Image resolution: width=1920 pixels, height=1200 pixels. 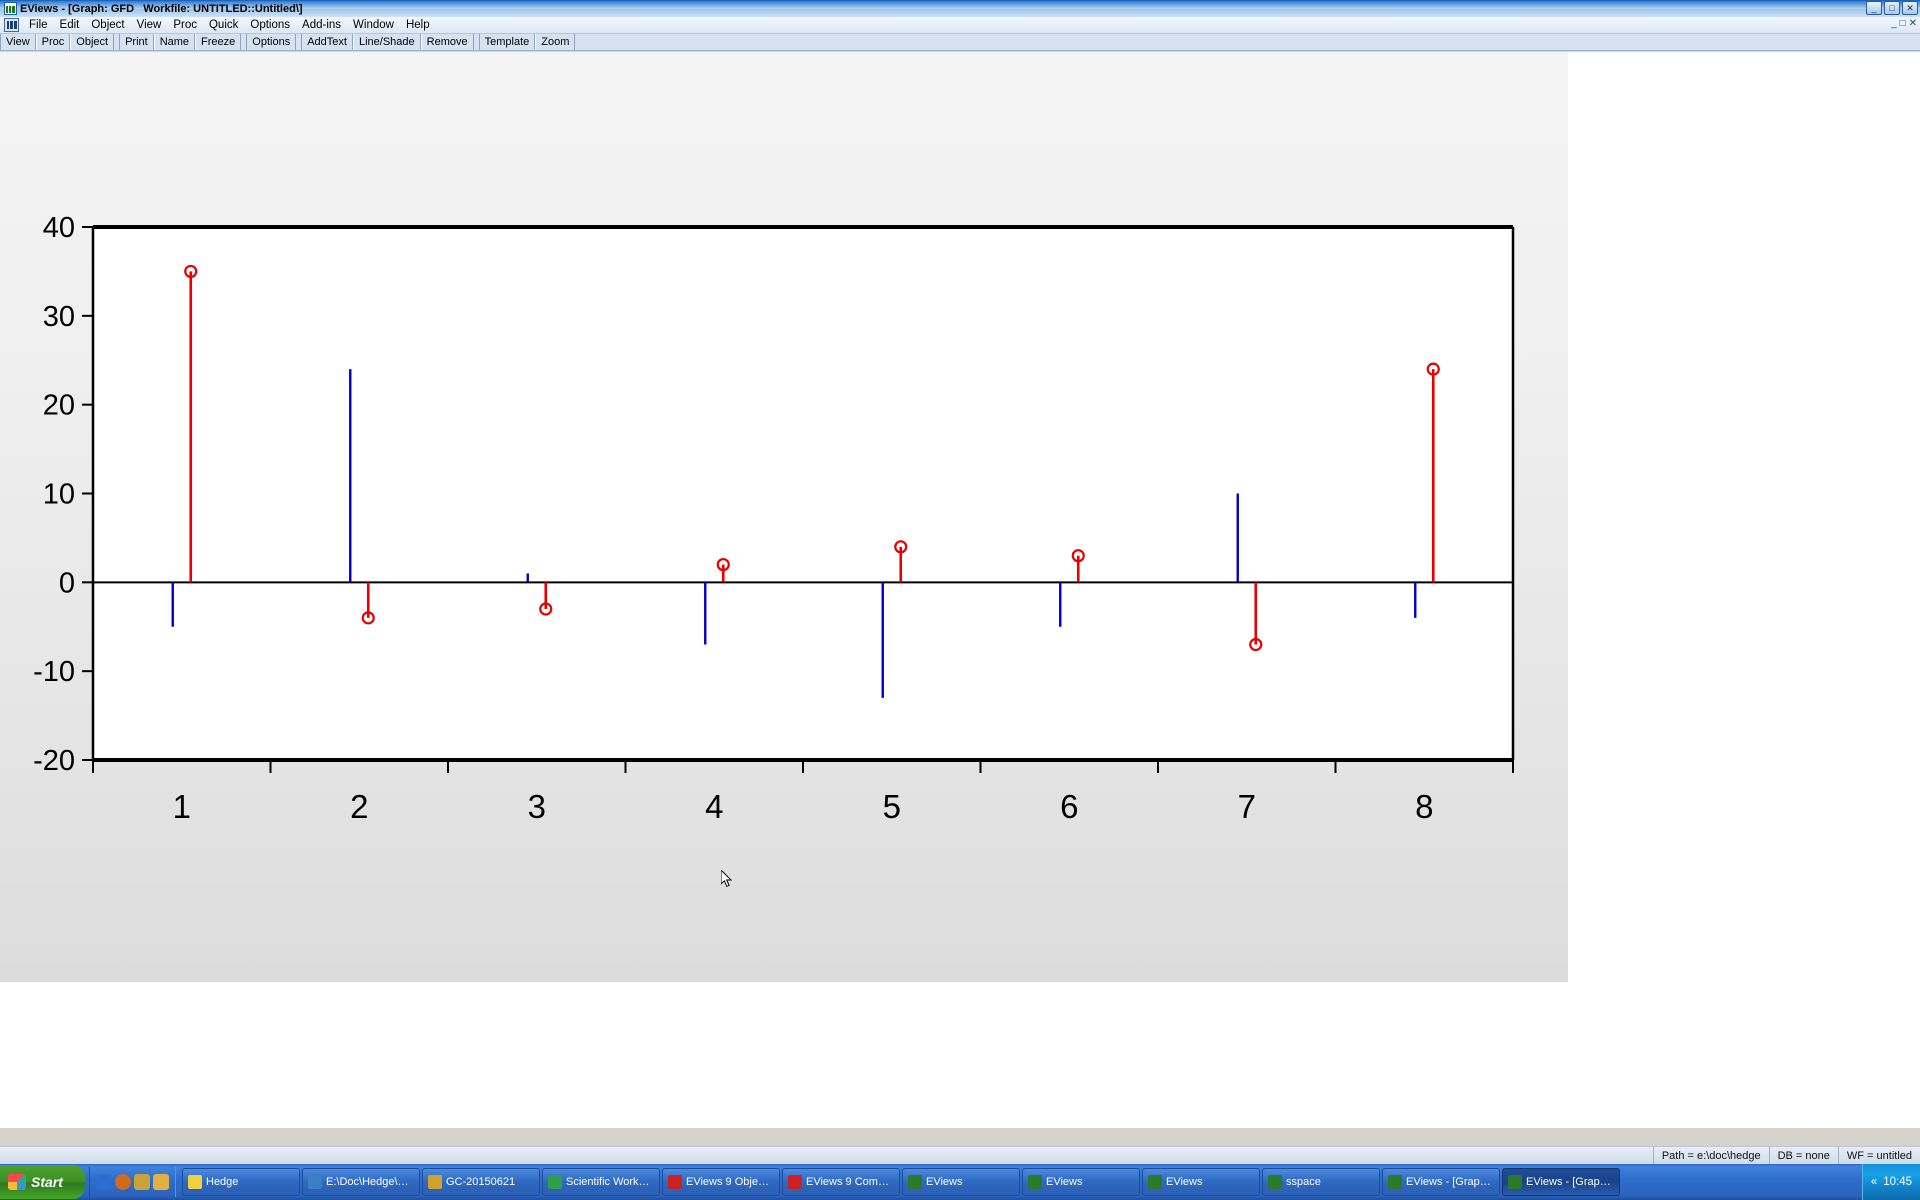 I want to click on menu-item-view: View, so click(x=149, y=25).